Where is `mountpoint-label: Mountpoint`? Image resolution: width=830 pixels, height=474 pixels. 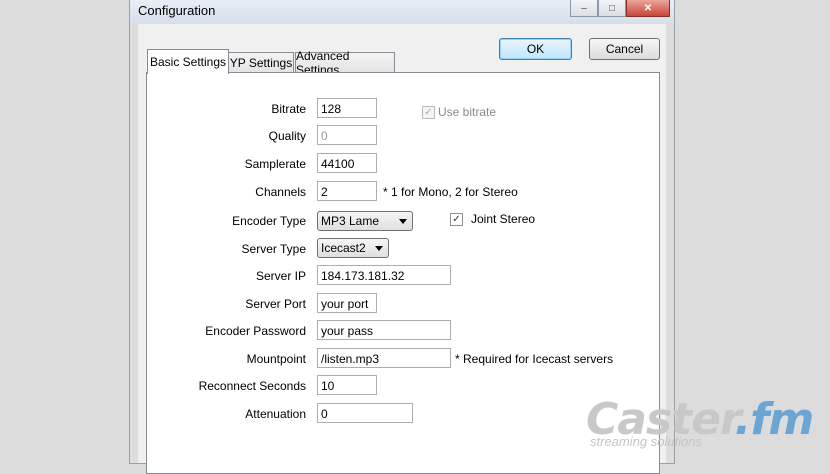
mountpoint-label: Mountpoint is located at coordinates (276, 359).